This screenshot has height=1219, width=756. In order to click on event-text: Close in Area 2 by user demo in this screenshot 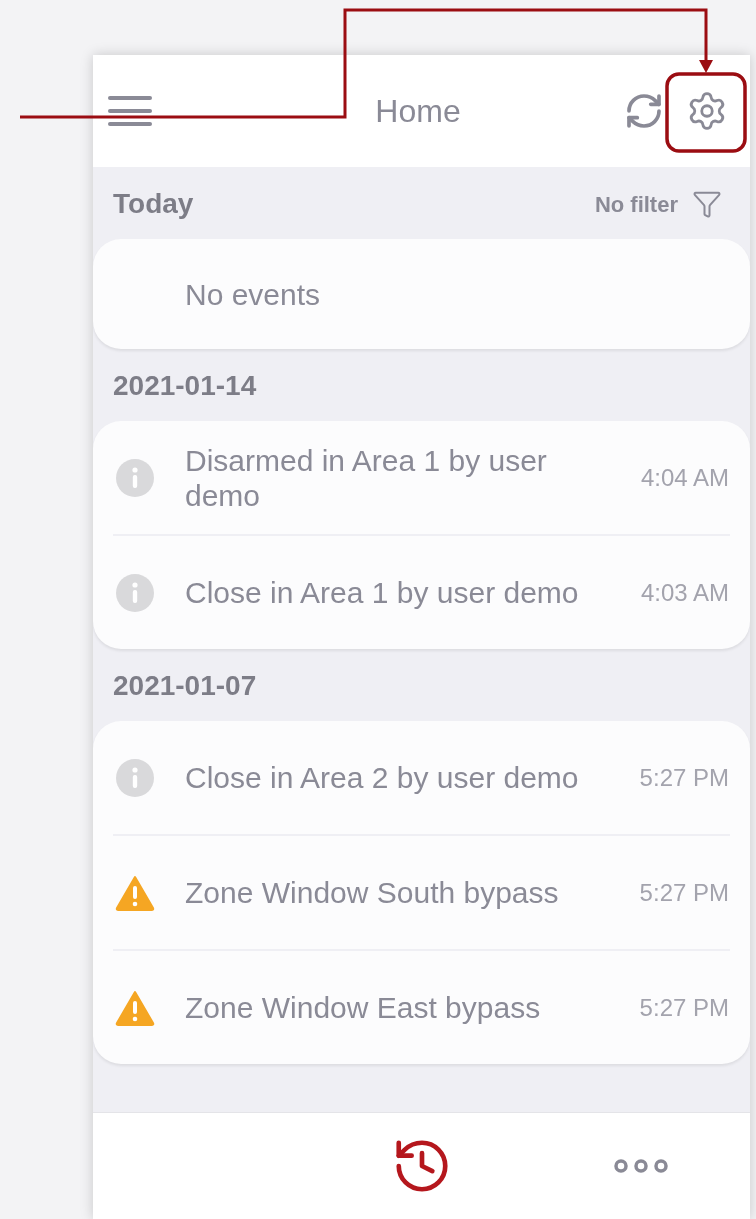, I will do `click(382, 777)`.